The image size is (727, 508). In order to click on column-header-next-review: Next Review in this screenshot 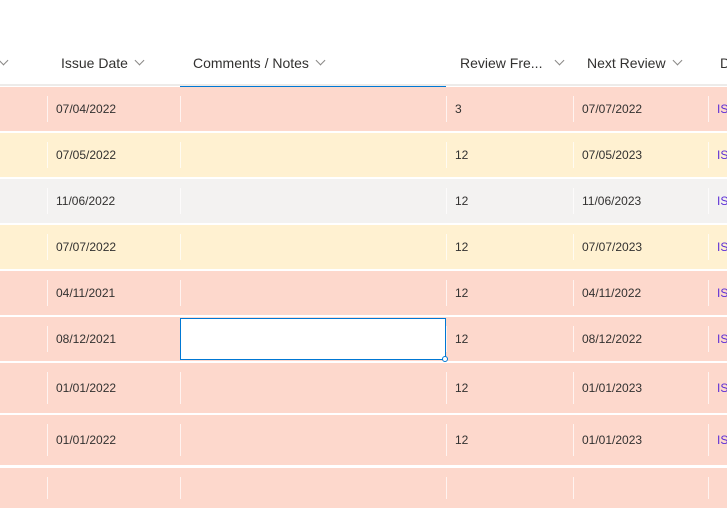, I will do `click(635, 63)`.